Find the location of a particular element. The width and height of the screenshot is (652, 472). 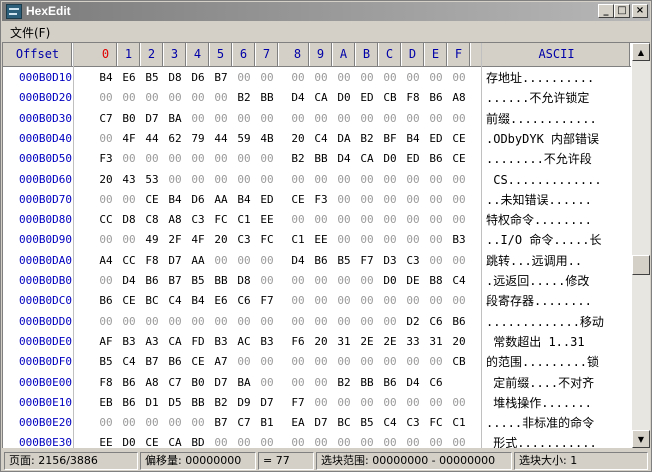

hex-byte: C6 is located at coordinates (436, 383).